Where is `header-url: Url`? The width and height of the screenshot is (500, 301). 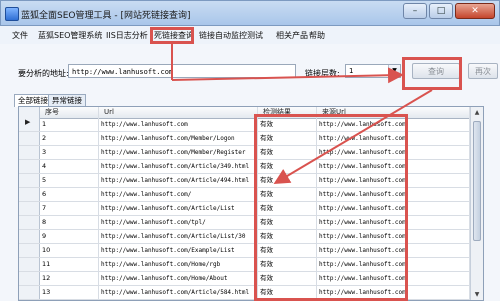 header-url: Url is located at coordinates (109, 112).